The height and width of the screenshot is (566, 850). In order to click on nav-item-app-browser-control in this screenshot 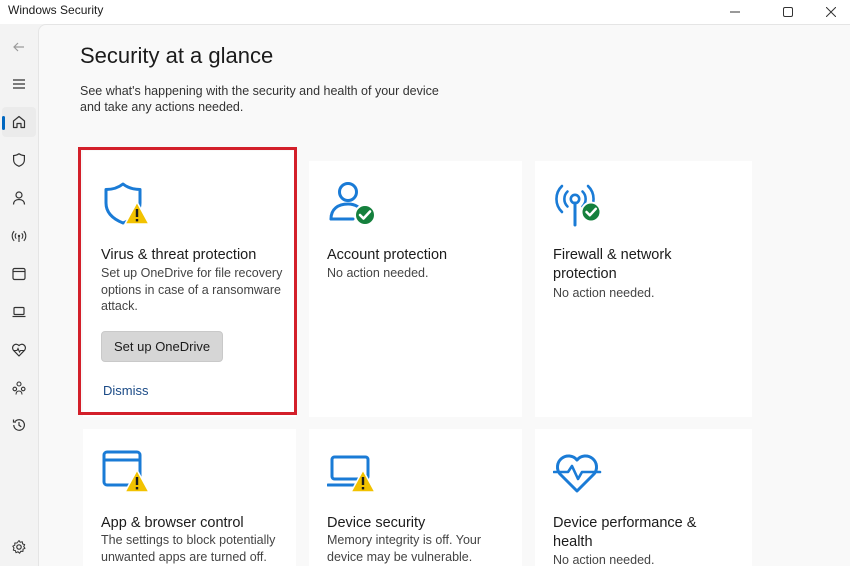, I will do `click(19, 274)`.